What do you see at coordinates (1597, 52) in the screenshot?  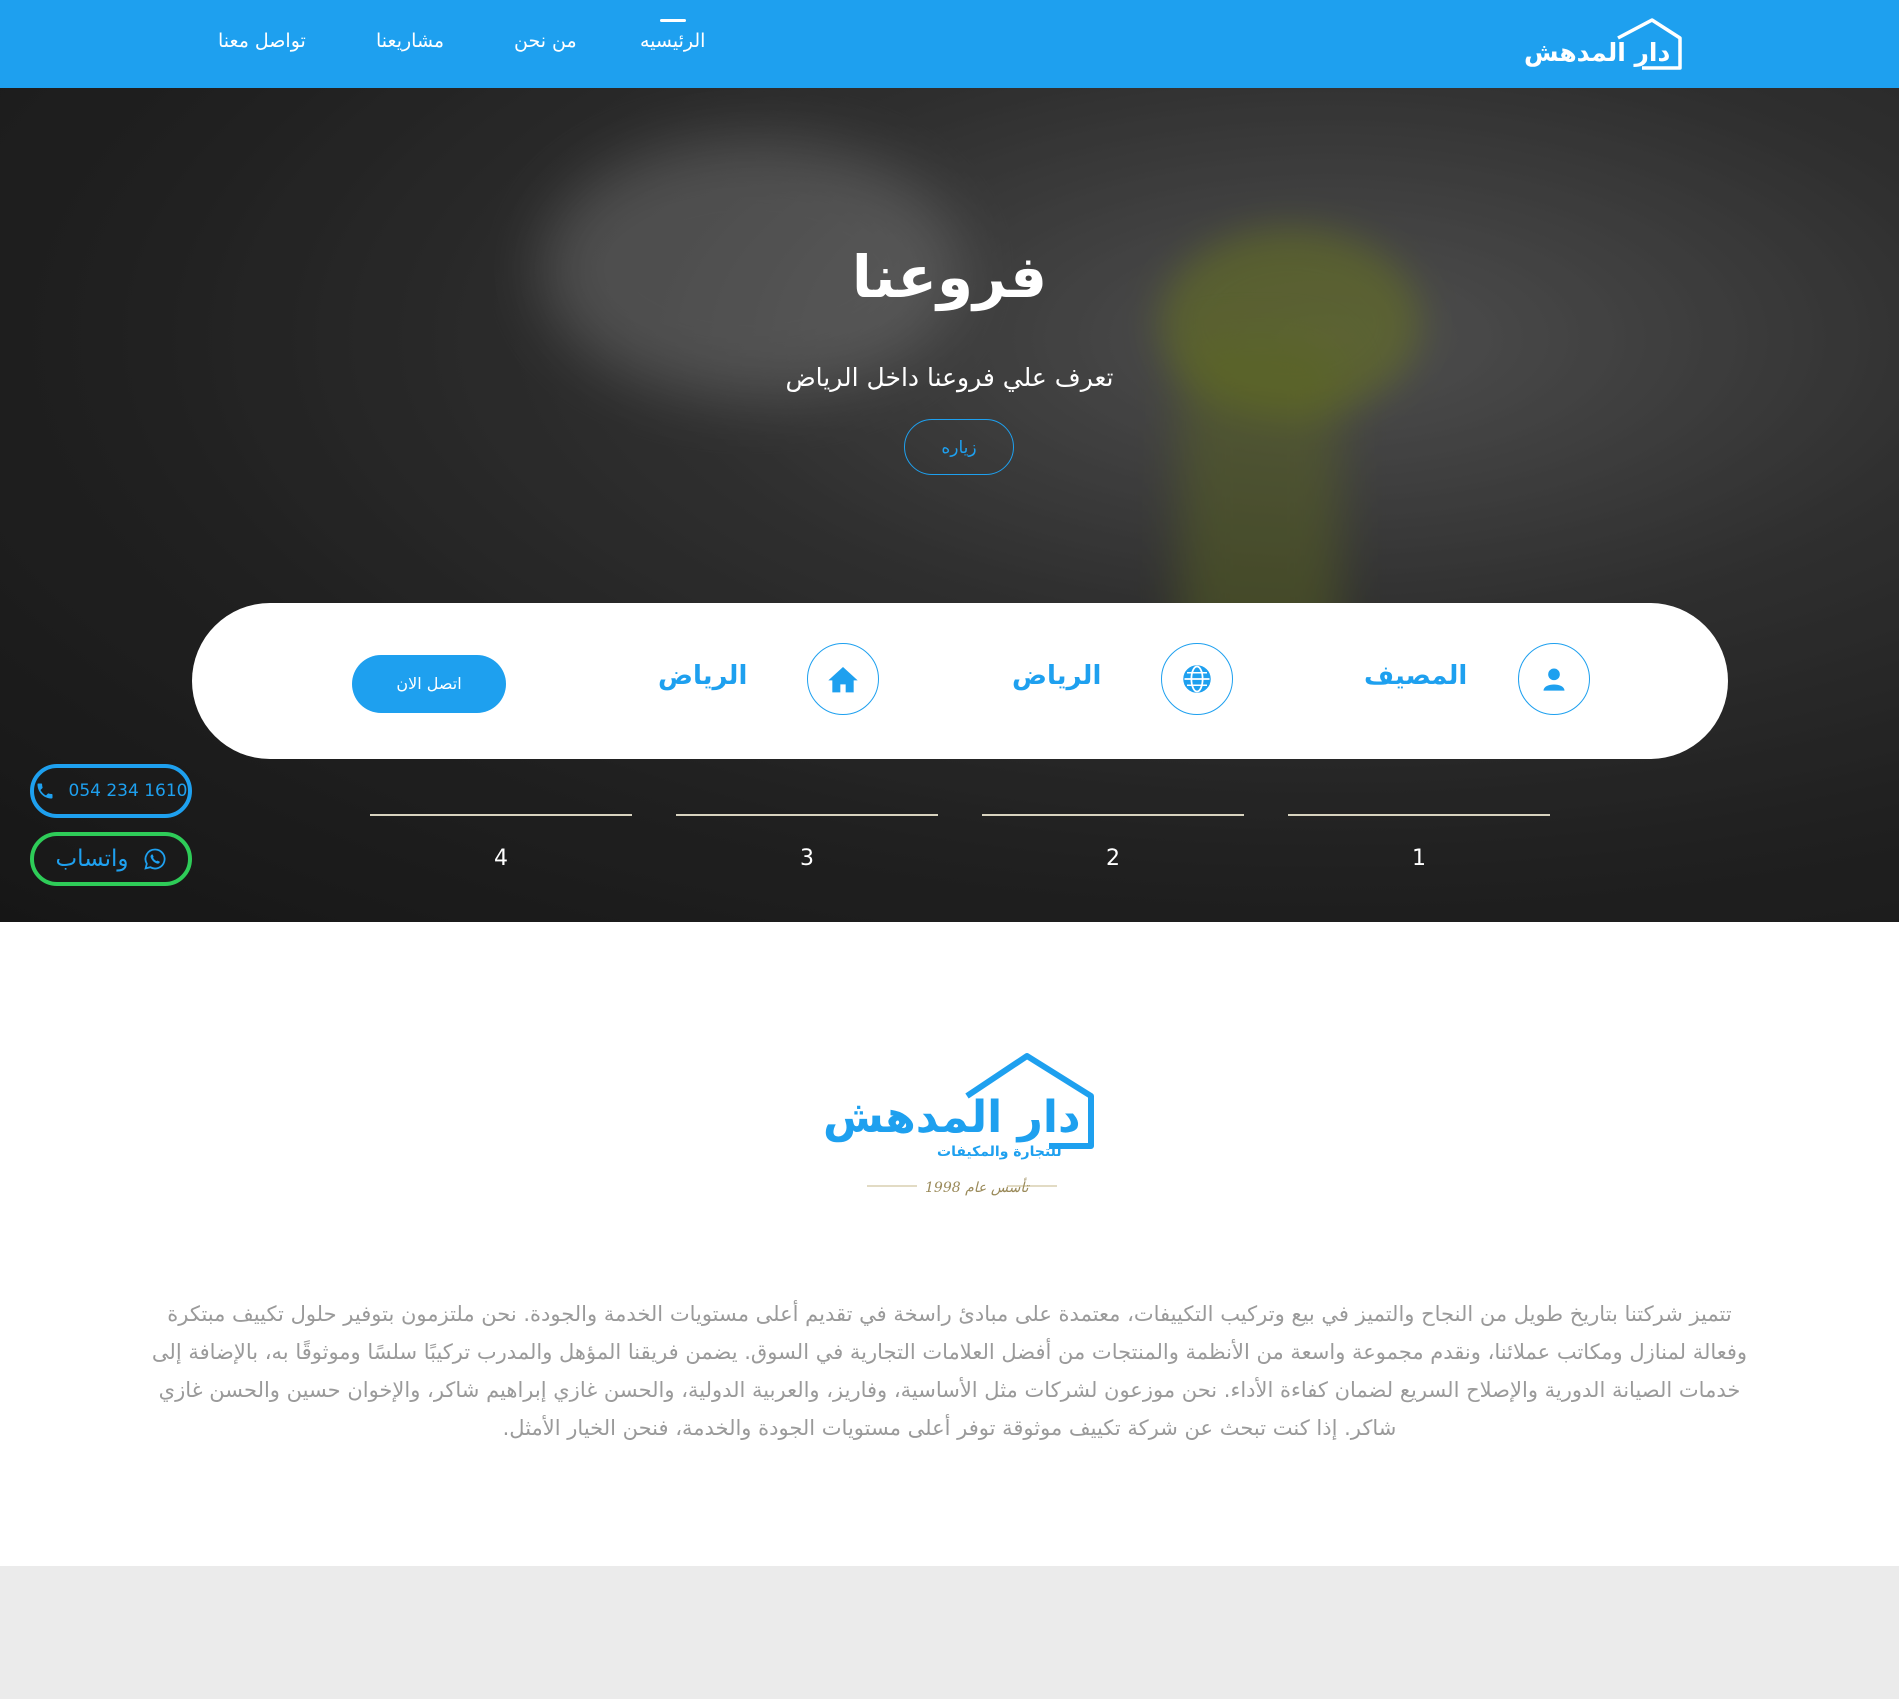 I see `logo-text: دار المدهش` at bounding box center [1597, 52].